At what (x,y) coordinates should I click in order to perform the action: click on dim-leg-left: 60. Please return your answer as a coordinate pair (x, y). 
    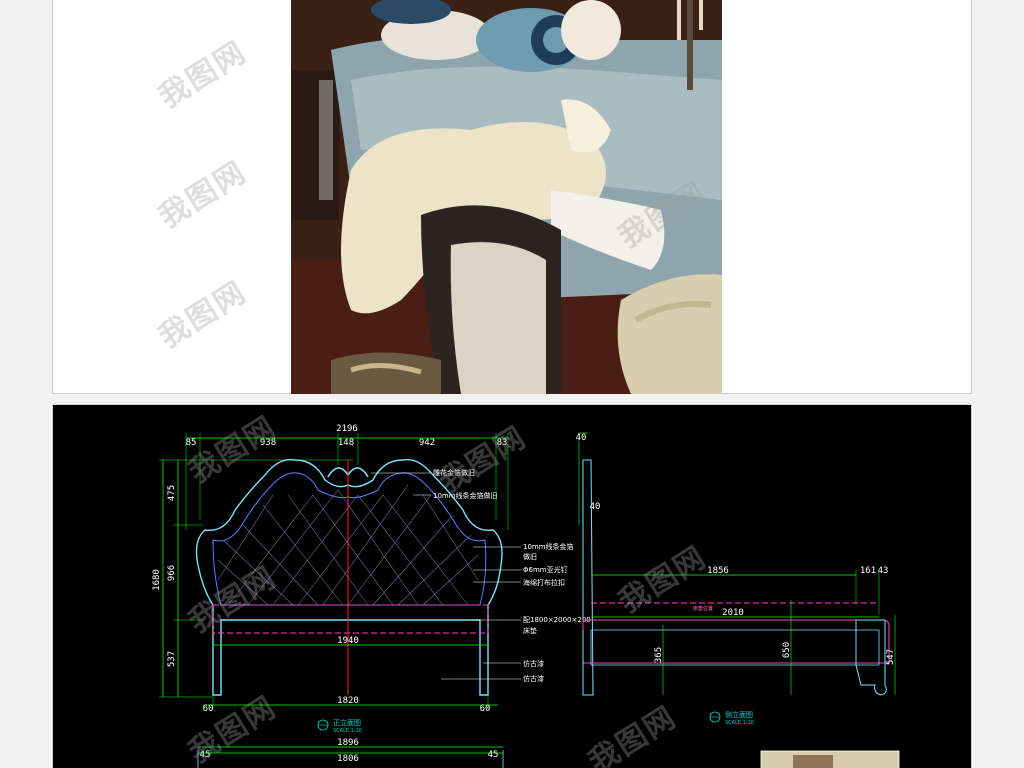
    Looking at the image, I should click on (208, 709).